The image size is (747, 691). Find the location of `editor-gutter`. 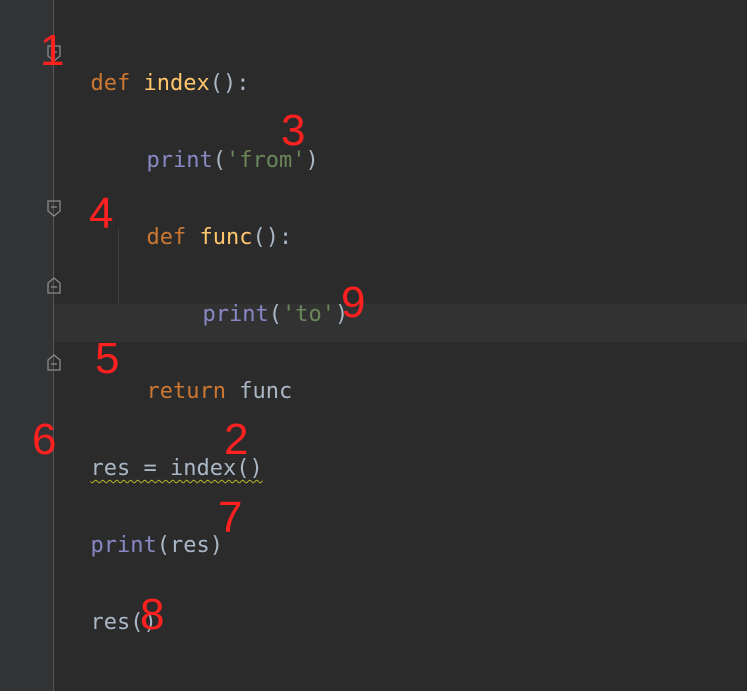

editor-gutter is located at coordinates (27, 345).